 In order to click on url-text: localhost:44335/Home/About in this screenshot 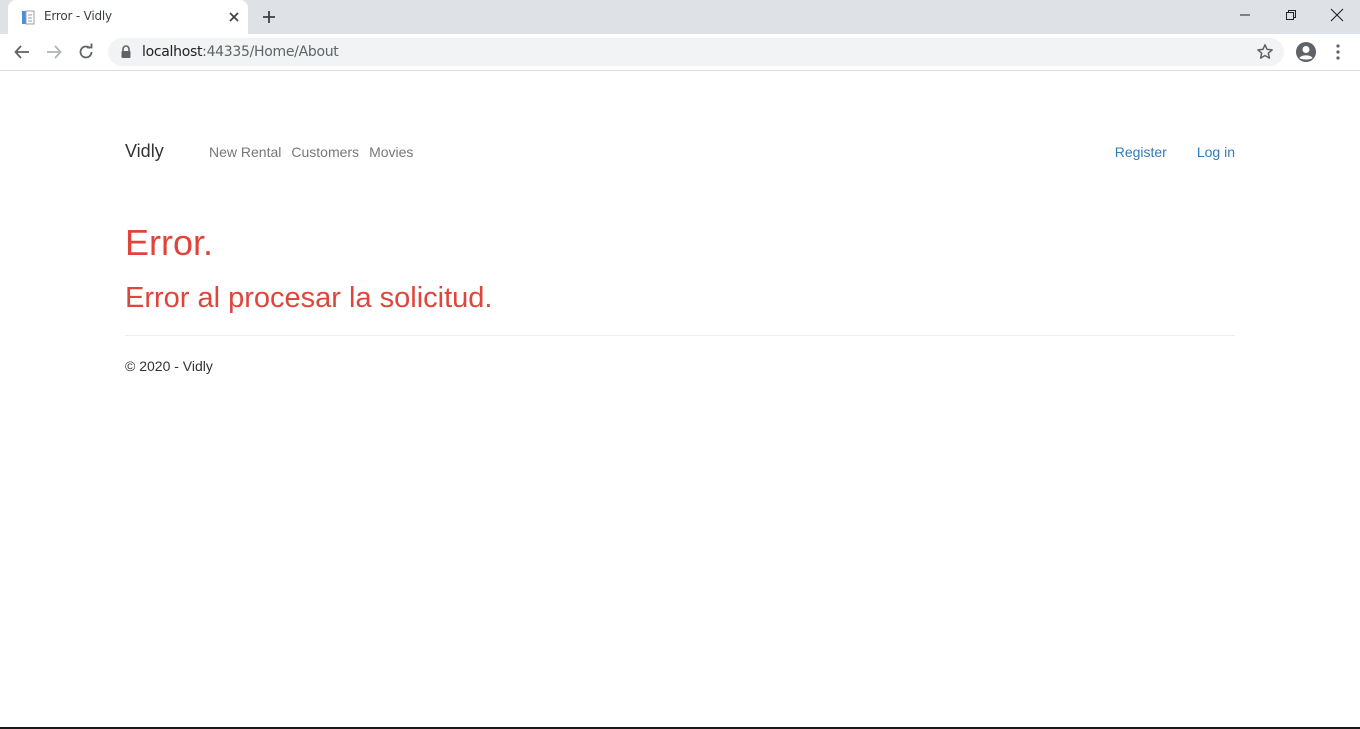, I will do `click(240, 52)`.